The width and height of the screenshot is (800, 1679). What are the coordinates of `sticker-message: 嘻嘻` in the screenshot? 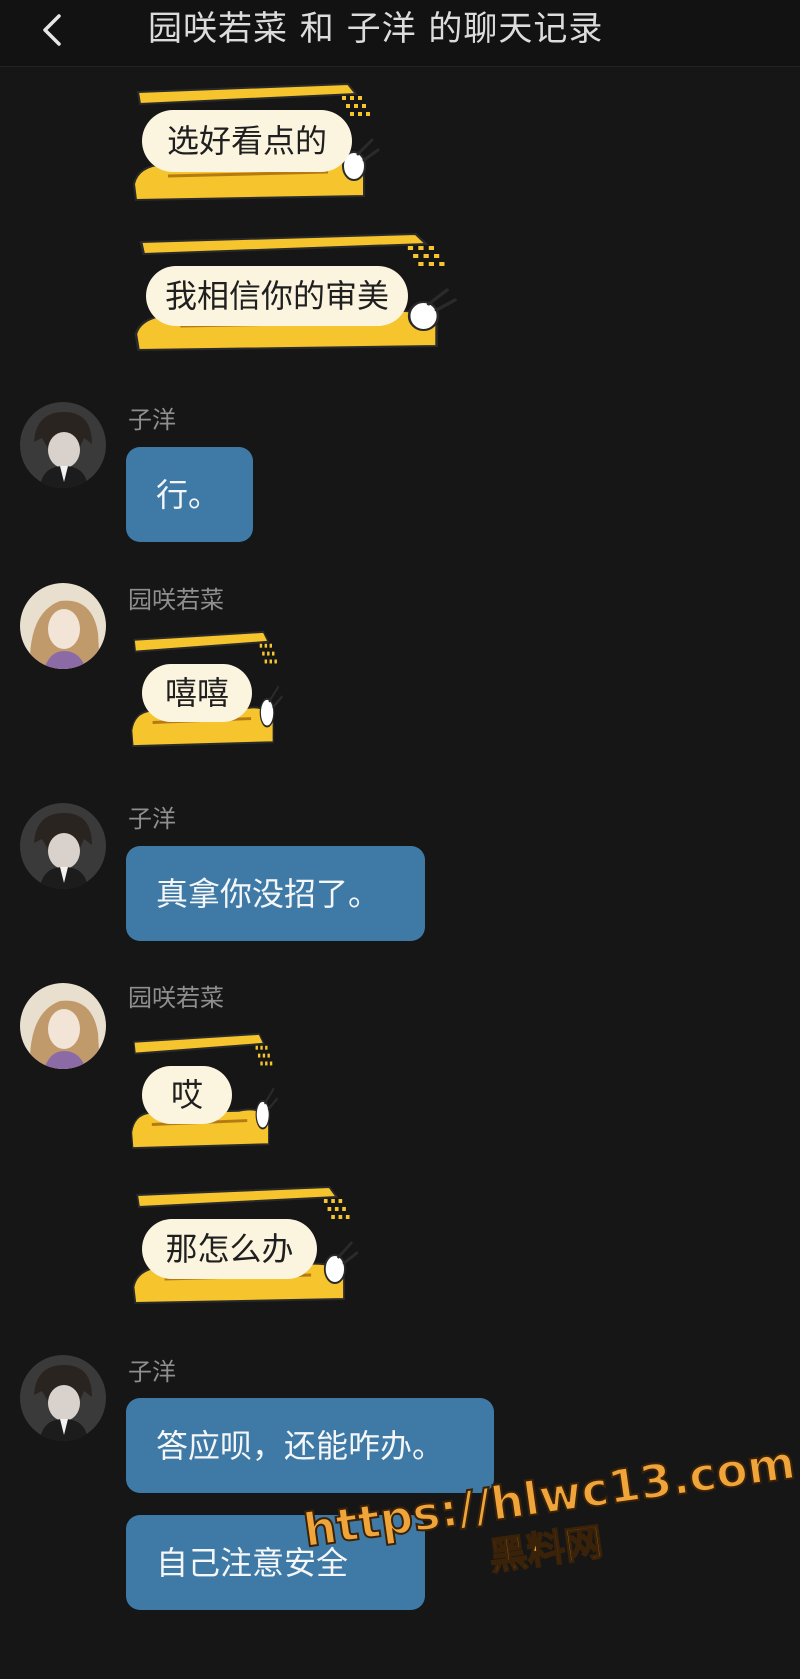 It's located at (208, 692).